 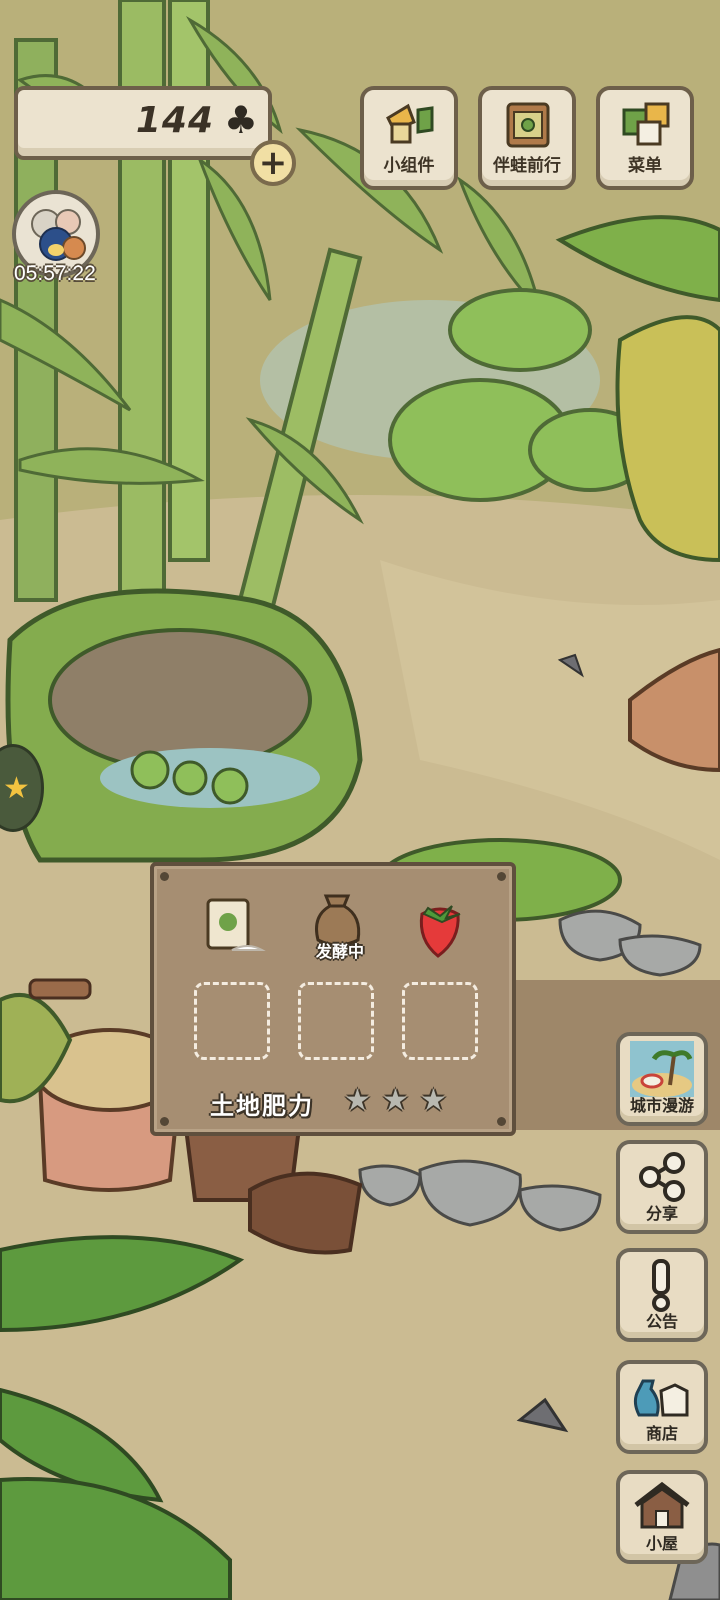 I want to click on shop-button: 商店, so click(x=662, y=1407).